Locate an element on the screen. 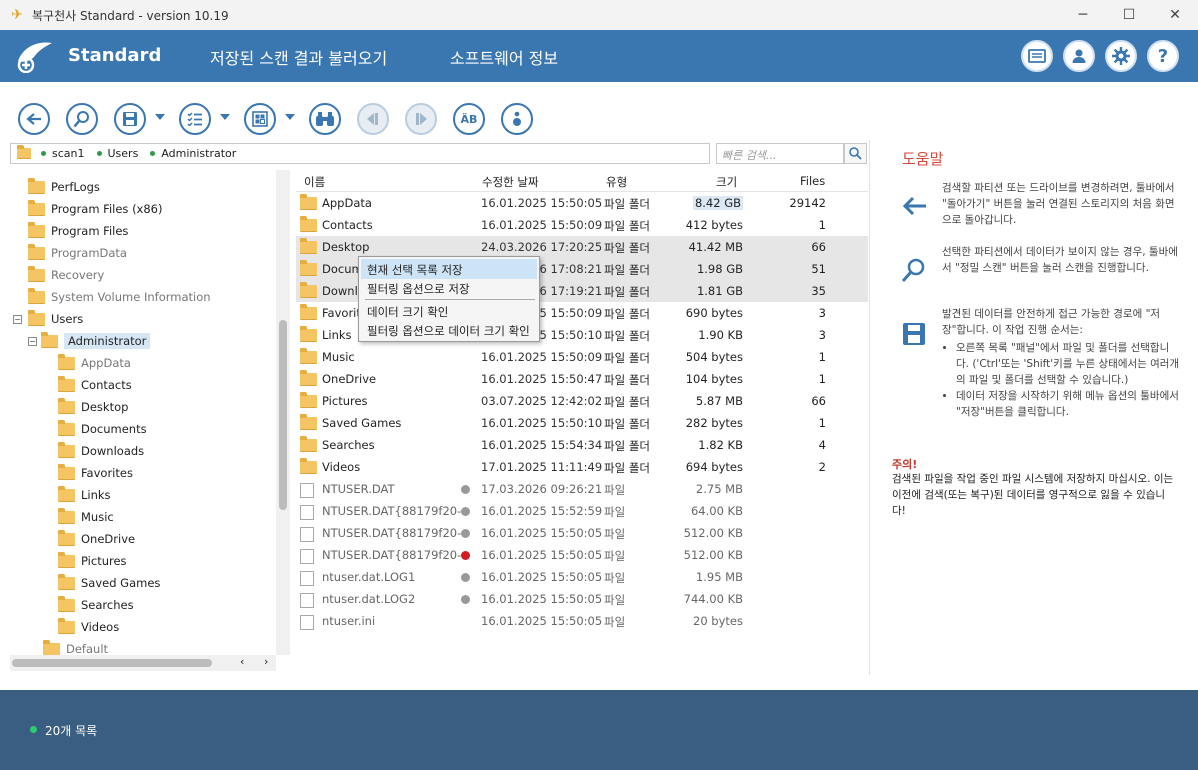 Image resolution: width=1198 pixels, height=770 pixels. tree-item: PerfLogs is located at coordinates (64, 187).